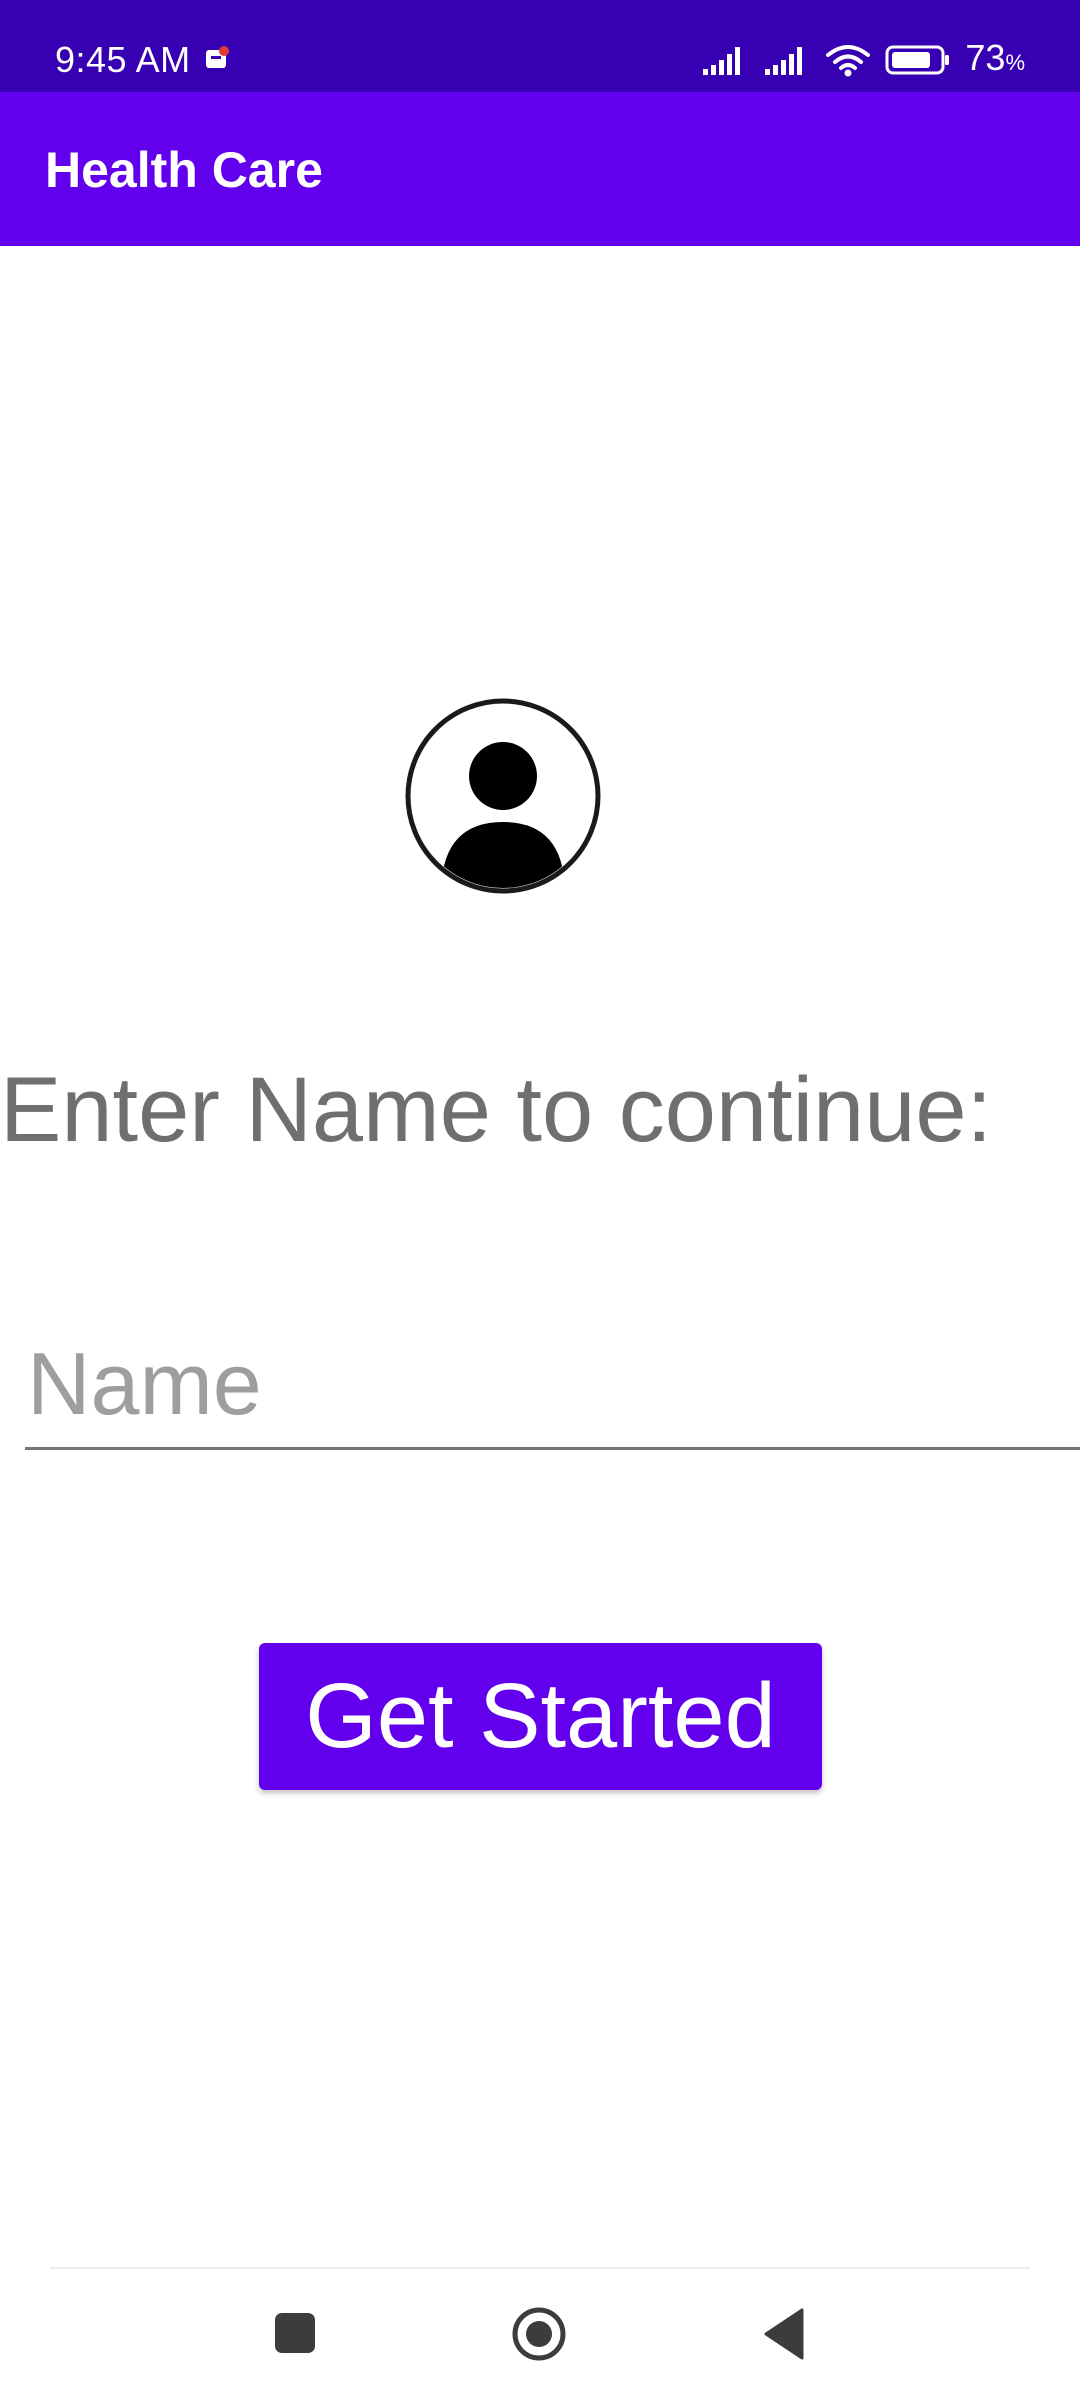 The height and width of the screenshot is (2400, 1080). I want to click on recents-square-icon, so click(295, 2333).